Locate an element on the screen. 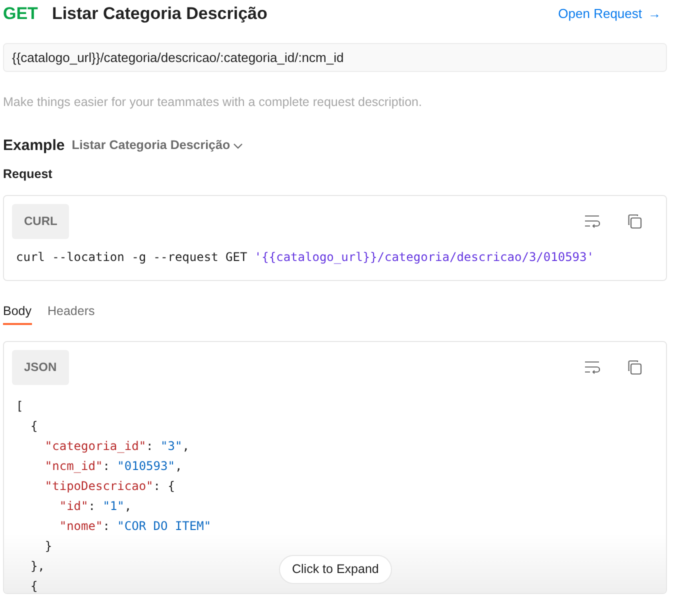 This screenshot has height=604, width=681. code-line: } is located at coordinates (48, 546).